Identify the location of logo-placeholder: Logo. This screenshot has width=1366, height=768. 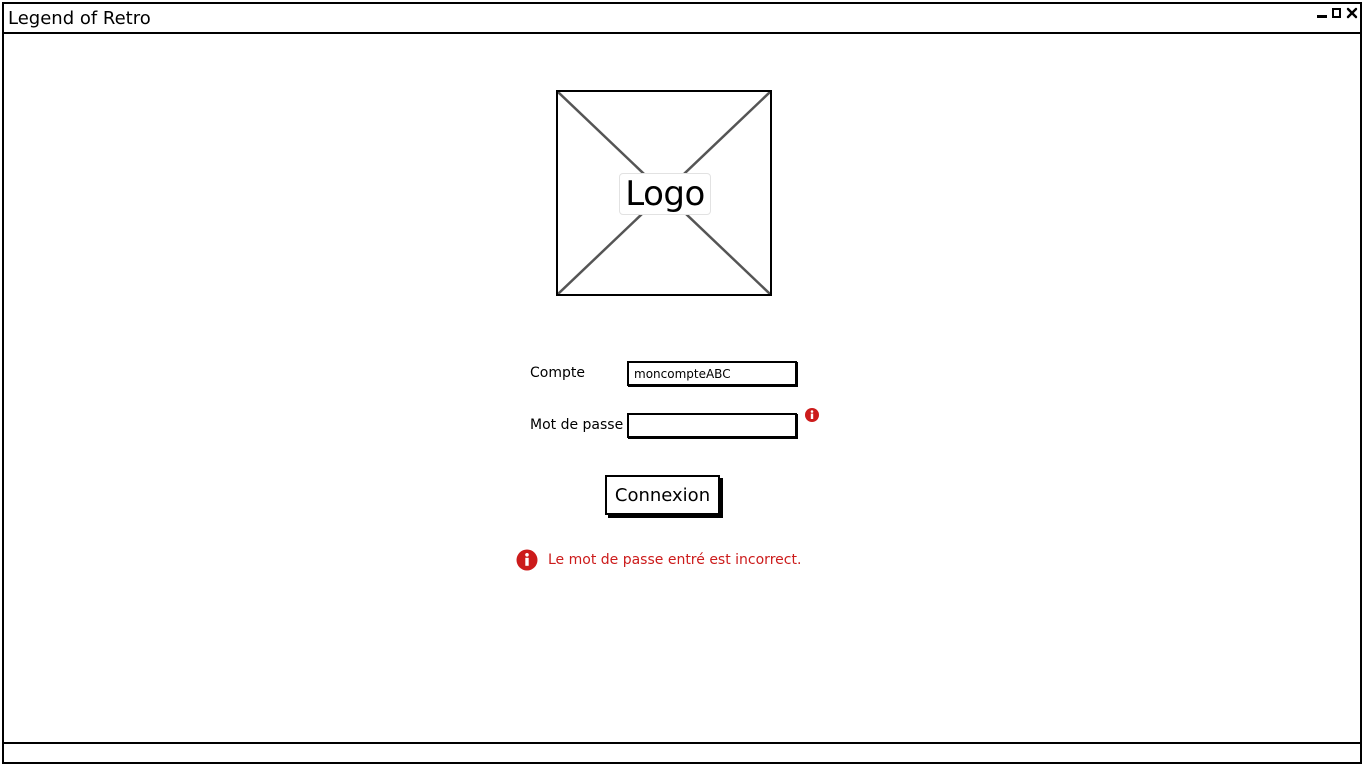
(664, 193).